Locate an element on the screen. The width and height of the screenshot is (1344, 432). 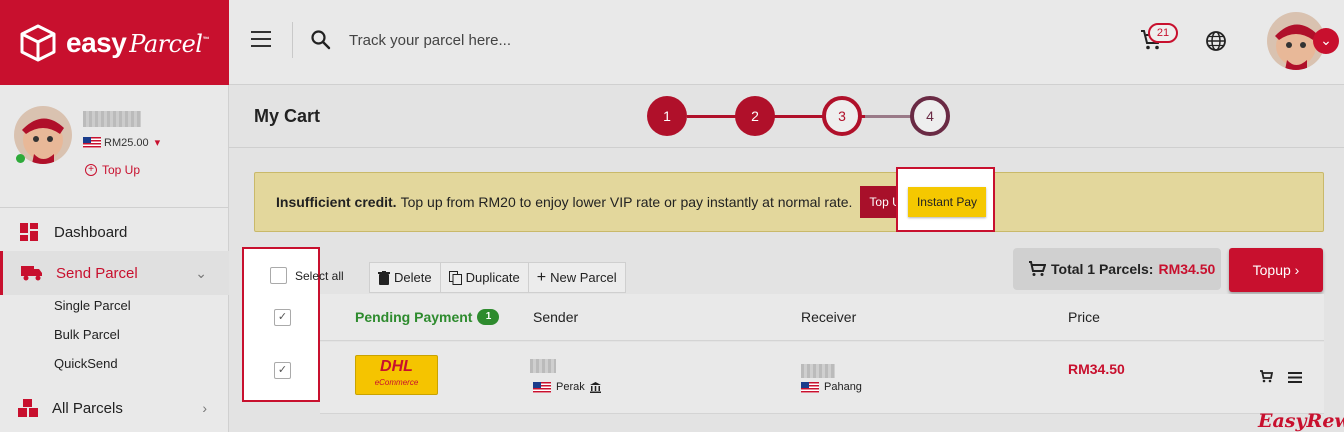
credit-balance: RM25.00 ▾ is located at coordinates (121, 142).